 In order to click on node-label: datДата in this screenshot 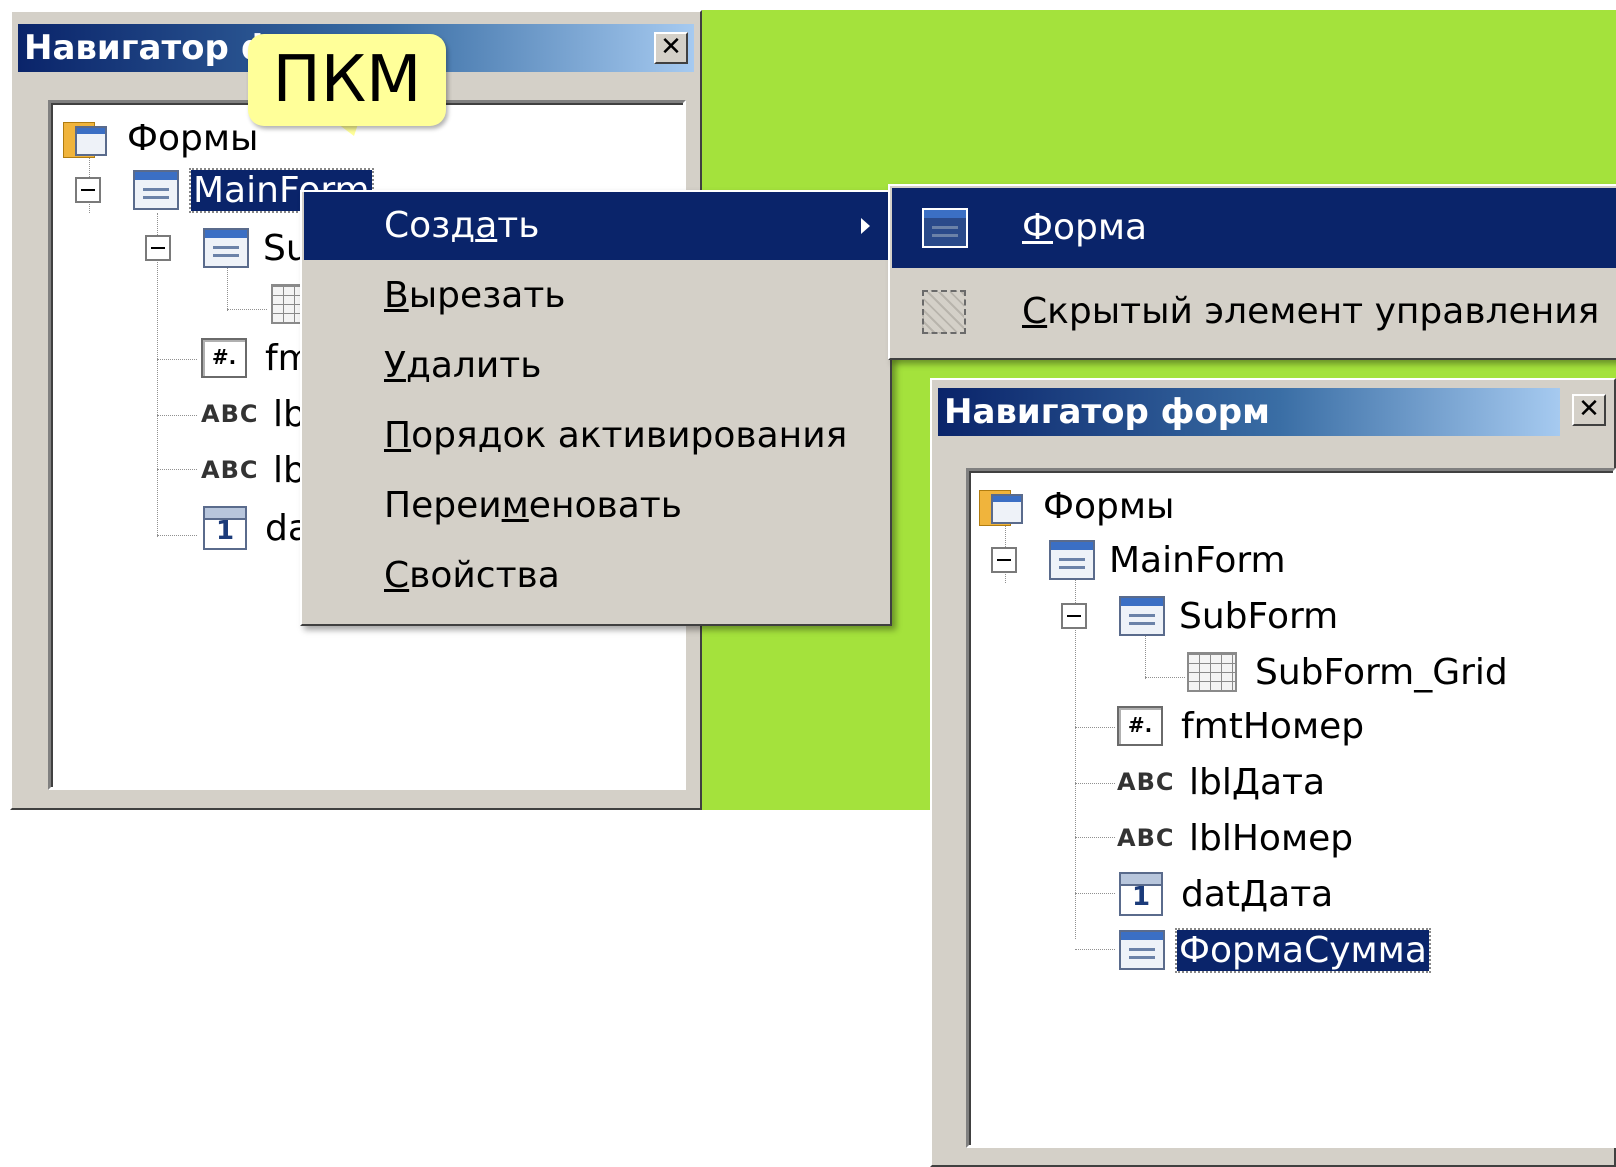, I will do `click(1257, 894)`.